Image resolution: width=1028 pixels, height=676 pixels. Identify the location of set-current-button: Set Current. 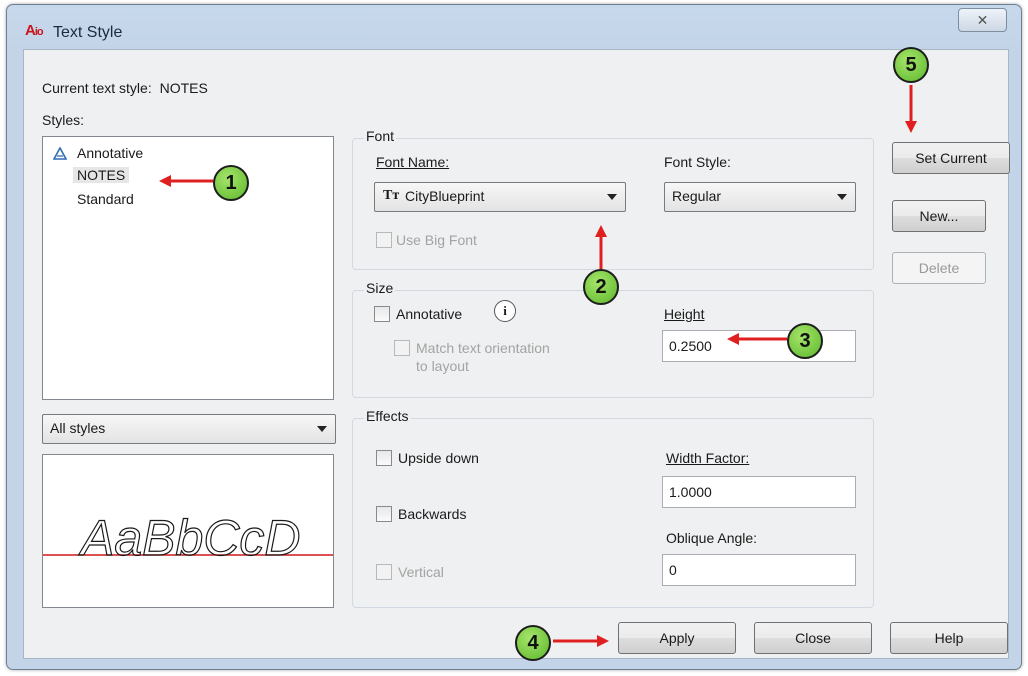
(951, 158).